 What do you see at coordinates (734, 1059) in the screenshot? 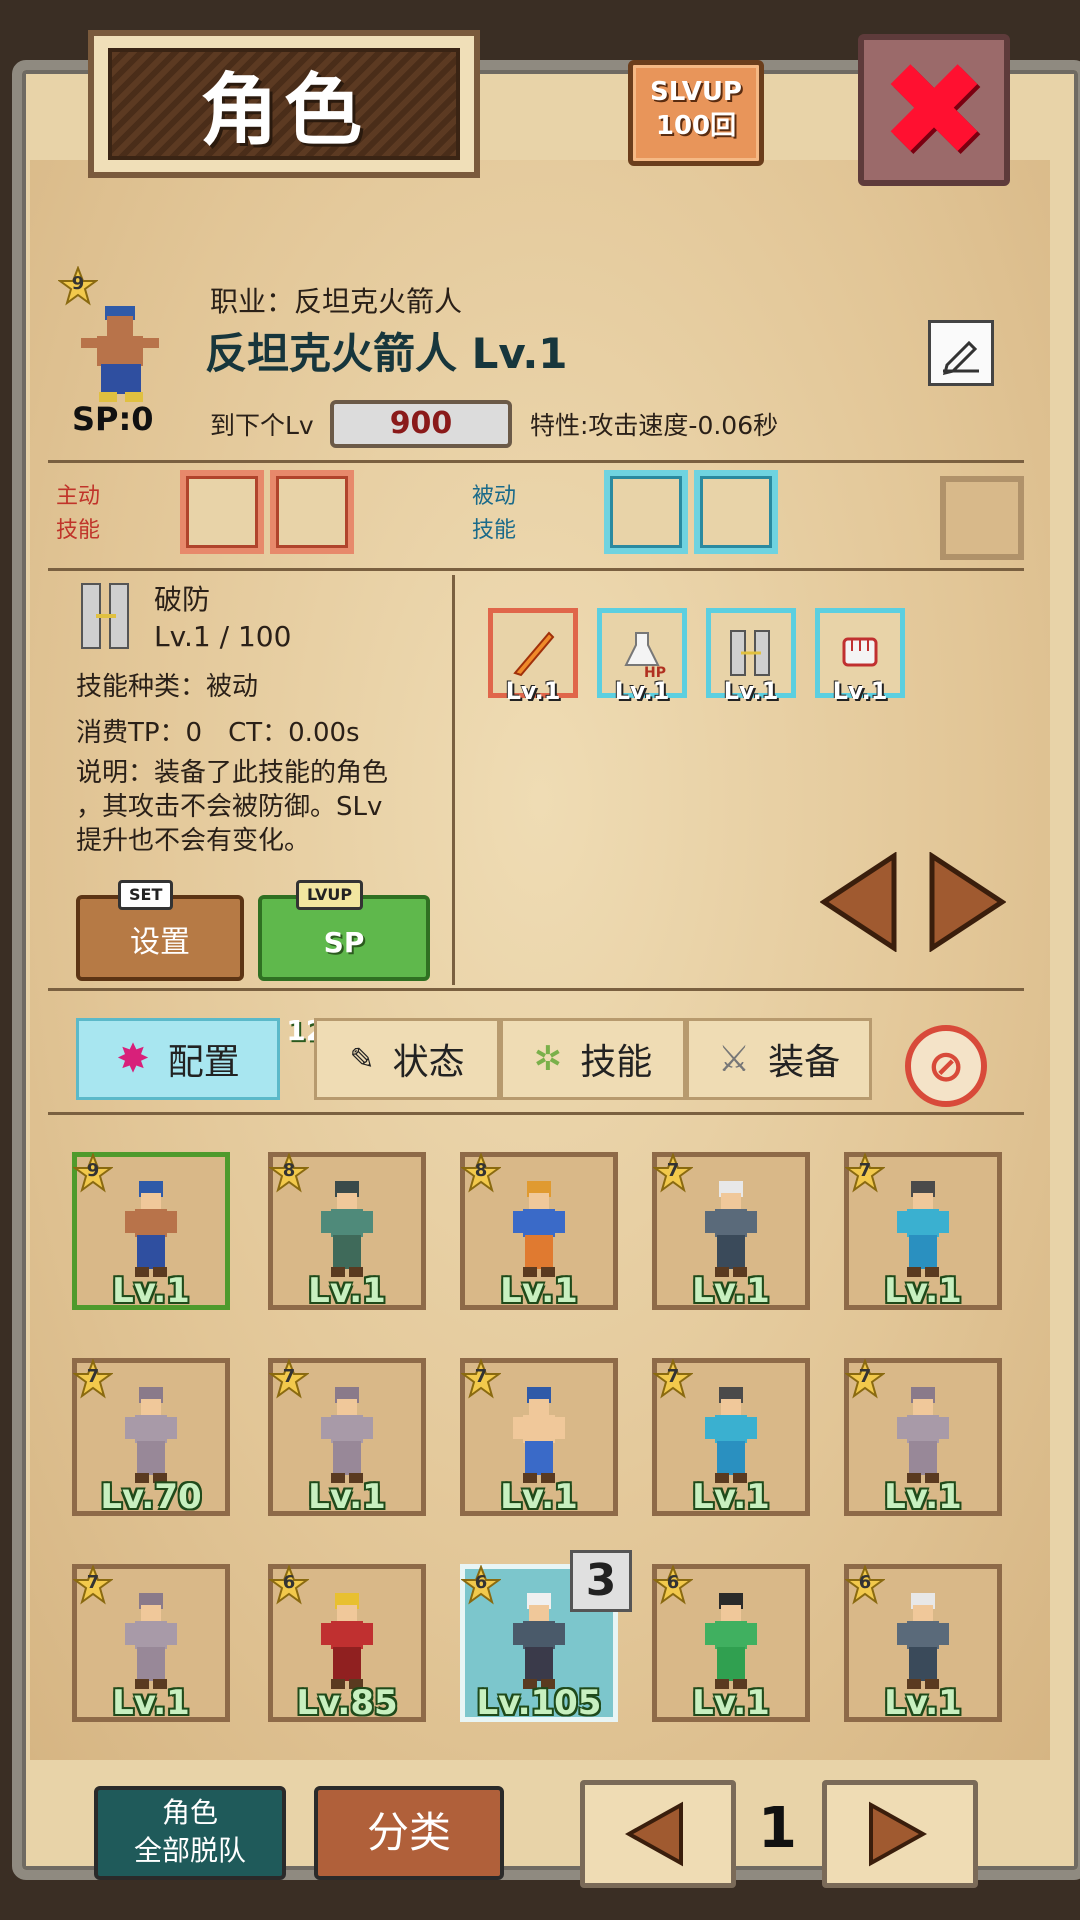
I see `sword-icon: ⚔` at bounding box center [734, 1059].